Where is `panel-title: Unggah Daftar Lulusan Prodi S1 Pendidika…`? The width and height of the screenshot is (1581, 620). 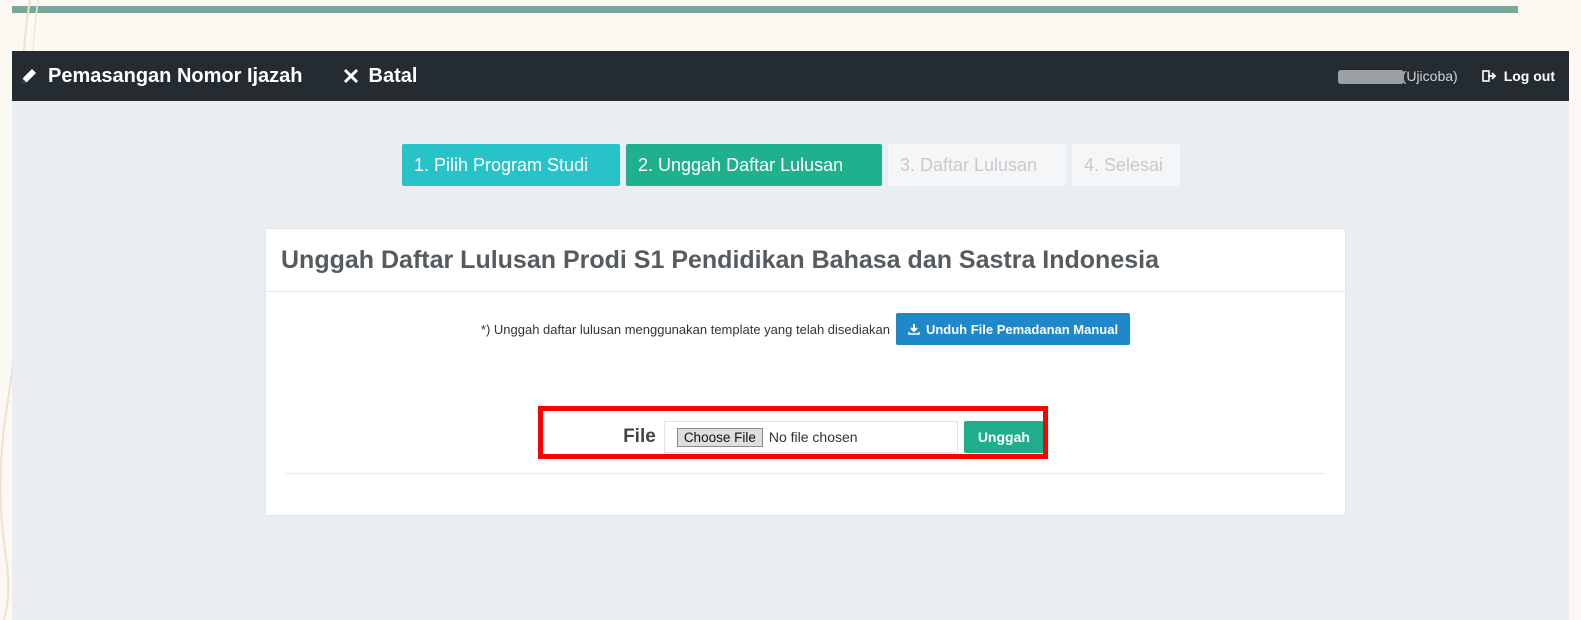 panel-title: Unggah Daftar Lulusan Prodi S1 Pendidika… is located at coordinates (805, 260).